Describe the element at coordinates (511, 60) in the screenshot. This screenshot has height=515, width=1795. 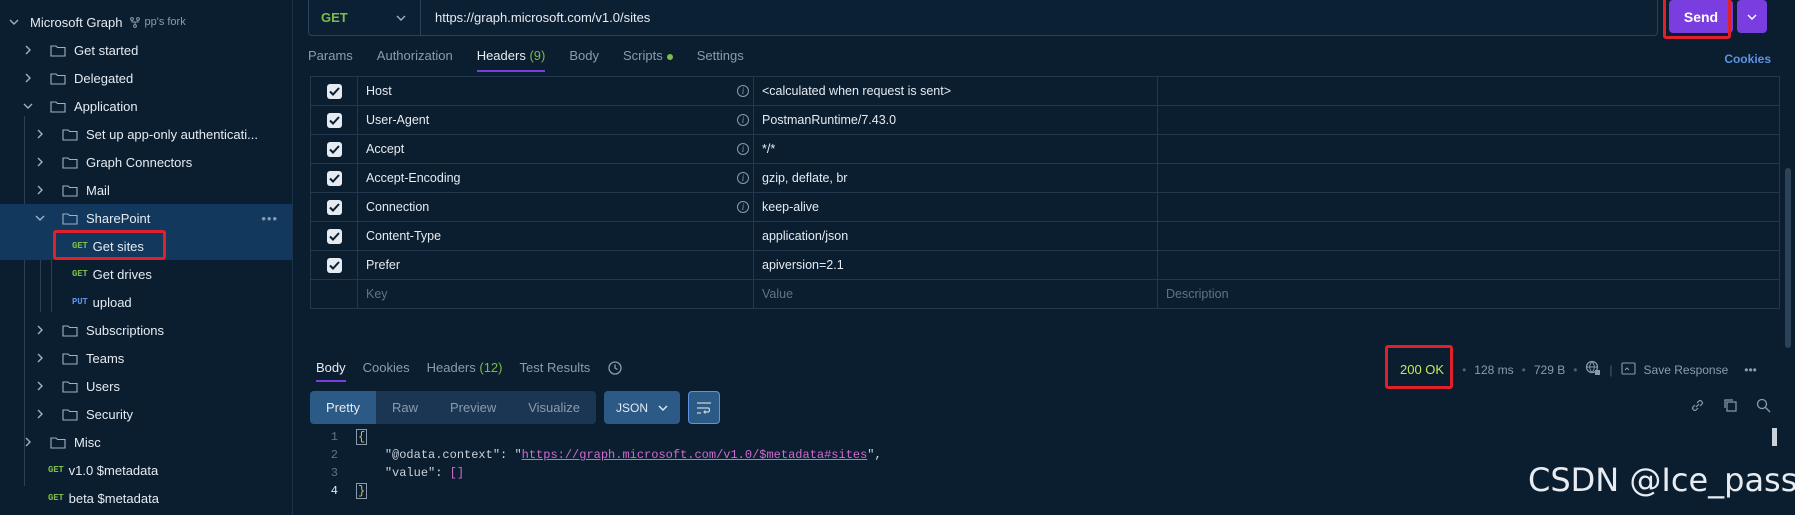
I see `tab-headers: Headers (9)` at that location.